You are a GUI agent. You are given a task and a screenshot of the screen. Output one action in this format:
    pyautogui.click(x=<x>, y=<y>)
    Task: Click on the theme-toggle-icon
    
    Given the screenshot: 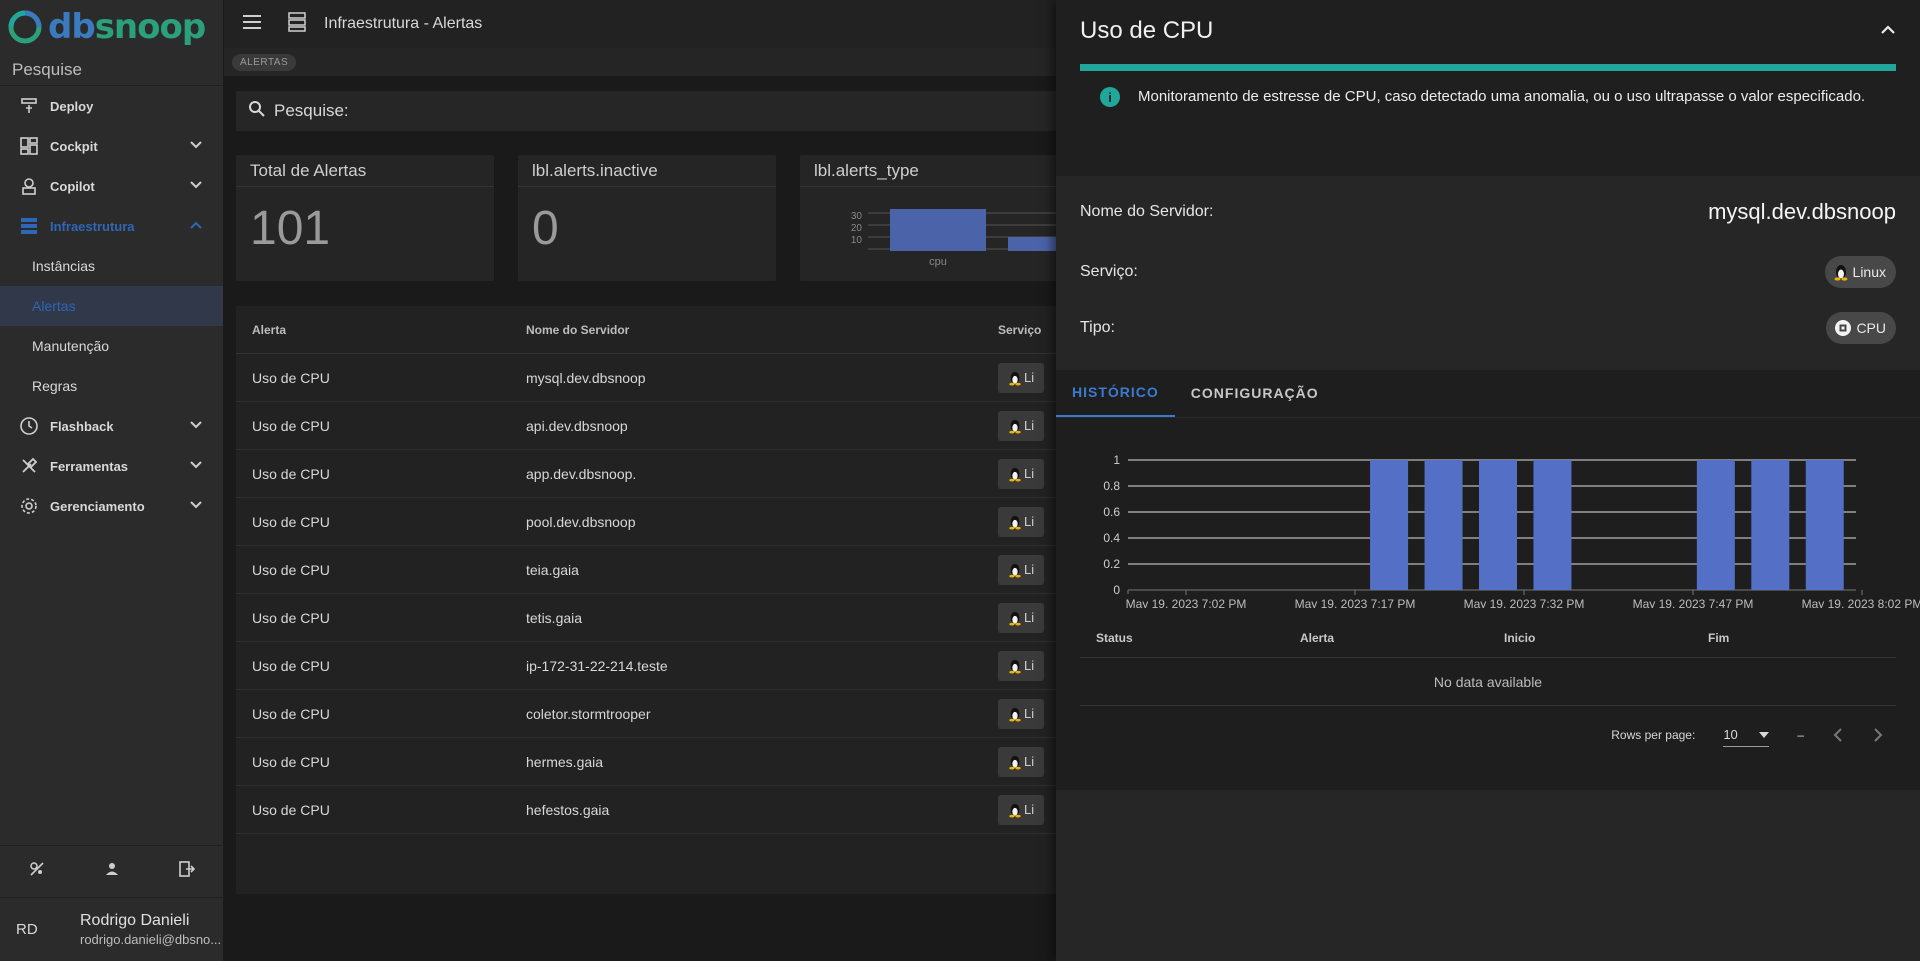 What is the action you would take?
    pyautogui.click(x=37, y=871)
    